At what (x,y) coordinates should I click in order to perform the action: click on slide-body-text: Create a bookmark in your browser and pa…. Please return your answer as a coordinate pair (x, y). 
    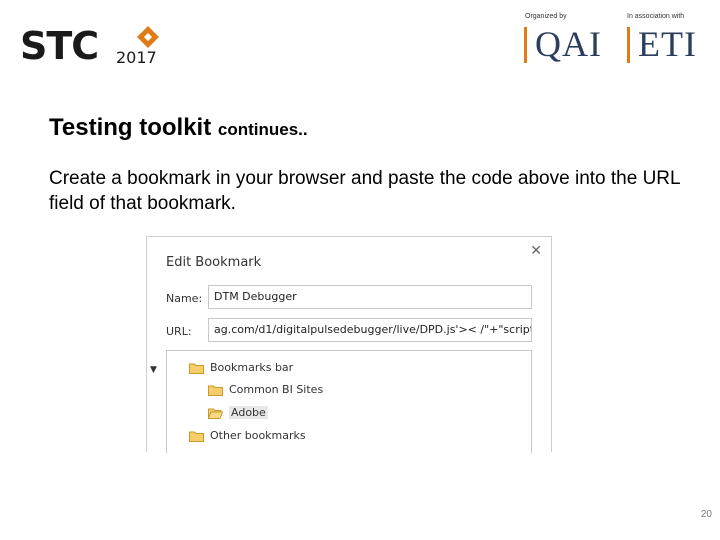
    Looking at the image, I should click on (364, 191).